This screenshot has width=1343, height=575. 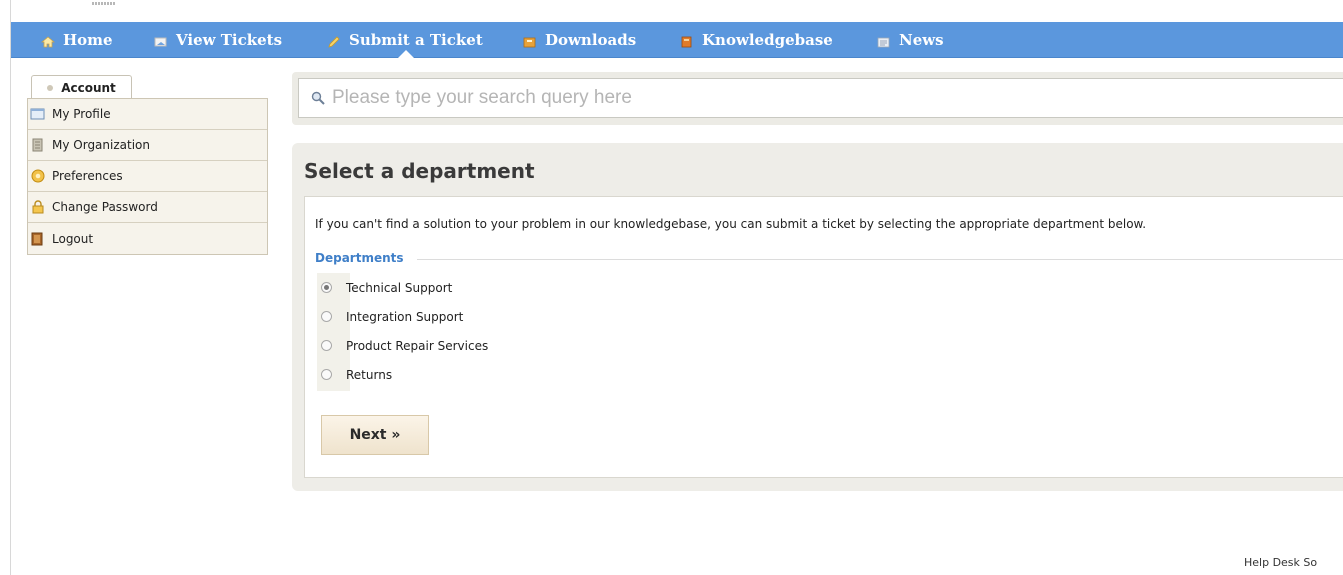 I want to click on lock-icon, so click(x=38, y=207).